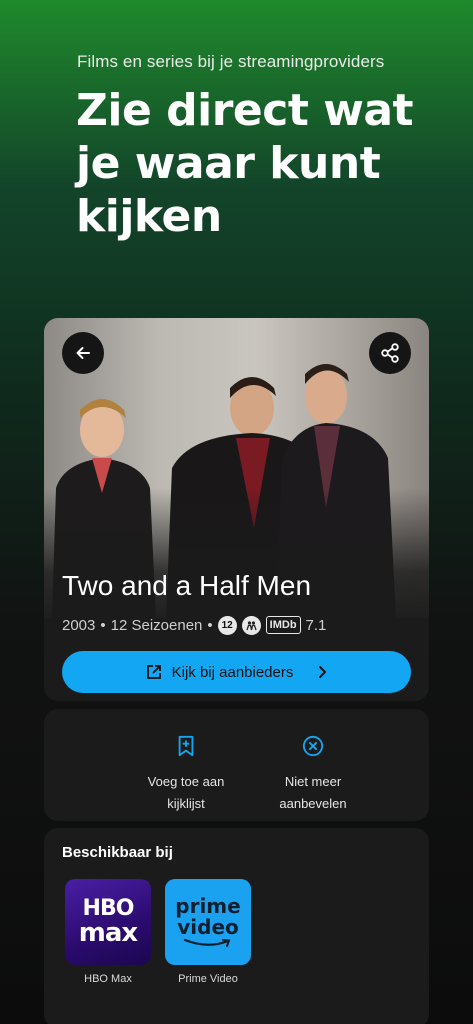 This screenshot has width=473, height=1024. I want to click on watch-at-providers-button: Kijk bij aanbieders, so click(236, 672).